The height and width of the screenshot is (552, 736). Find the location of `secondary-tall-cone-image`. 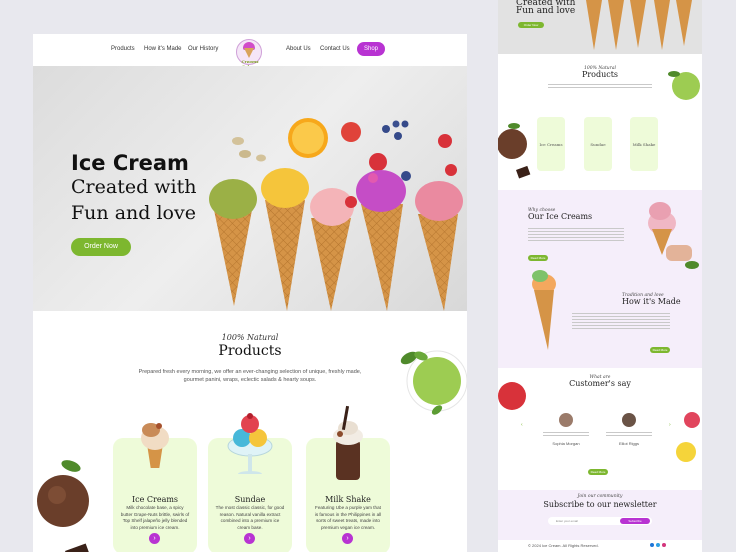

secondary-tall-cone-image is located at coordinates (544, 310).